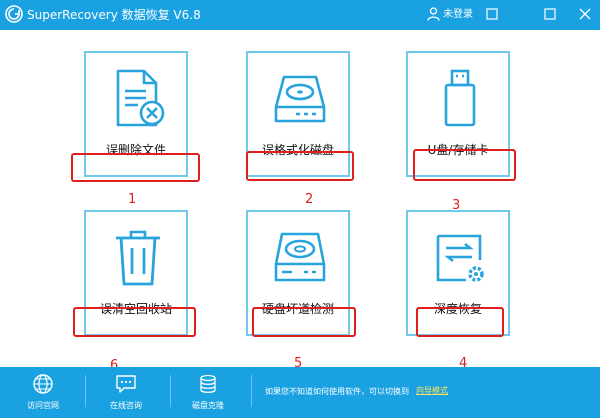 Image resolution: width=600 pixels, height=418 pixels. I want to click on footer-button-label: 在线咨询, so click(126, 405).